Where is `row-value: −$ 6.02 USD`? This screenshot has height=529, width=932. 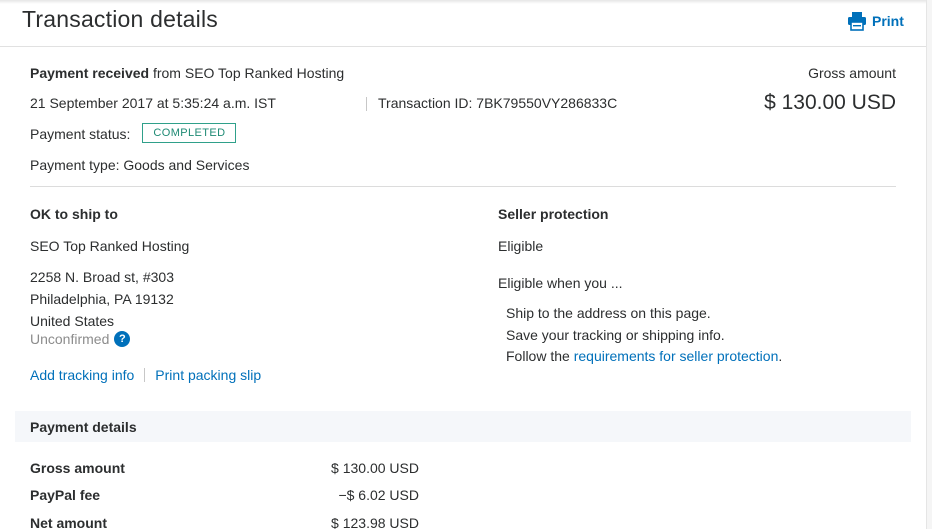
row-value: −$ 6.02 USD is located at coordinates (378, 495).